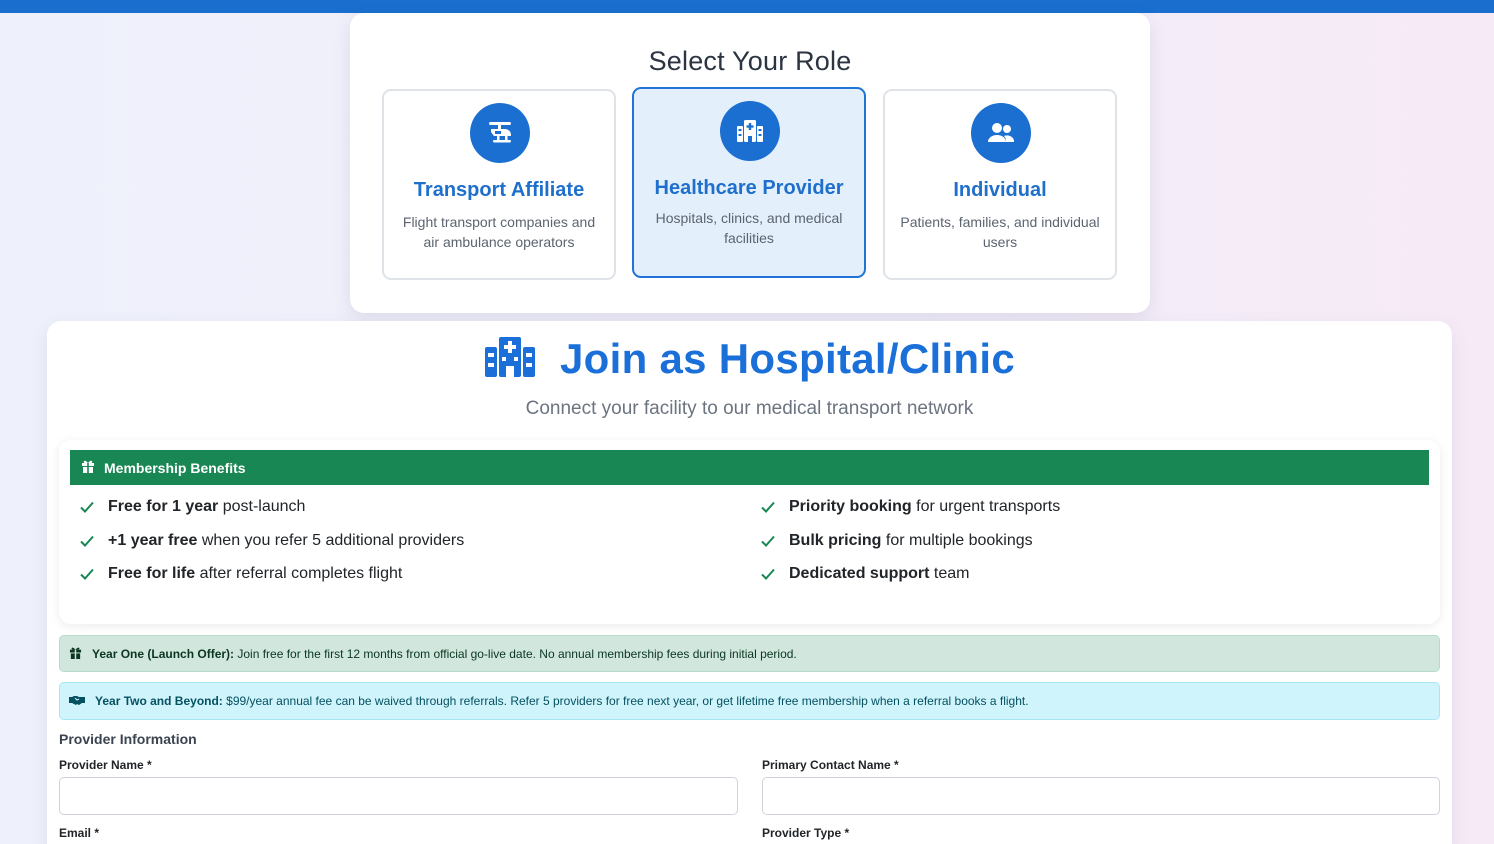  I want to click on benefit-text: for multiple bookings, so click(957, 540).